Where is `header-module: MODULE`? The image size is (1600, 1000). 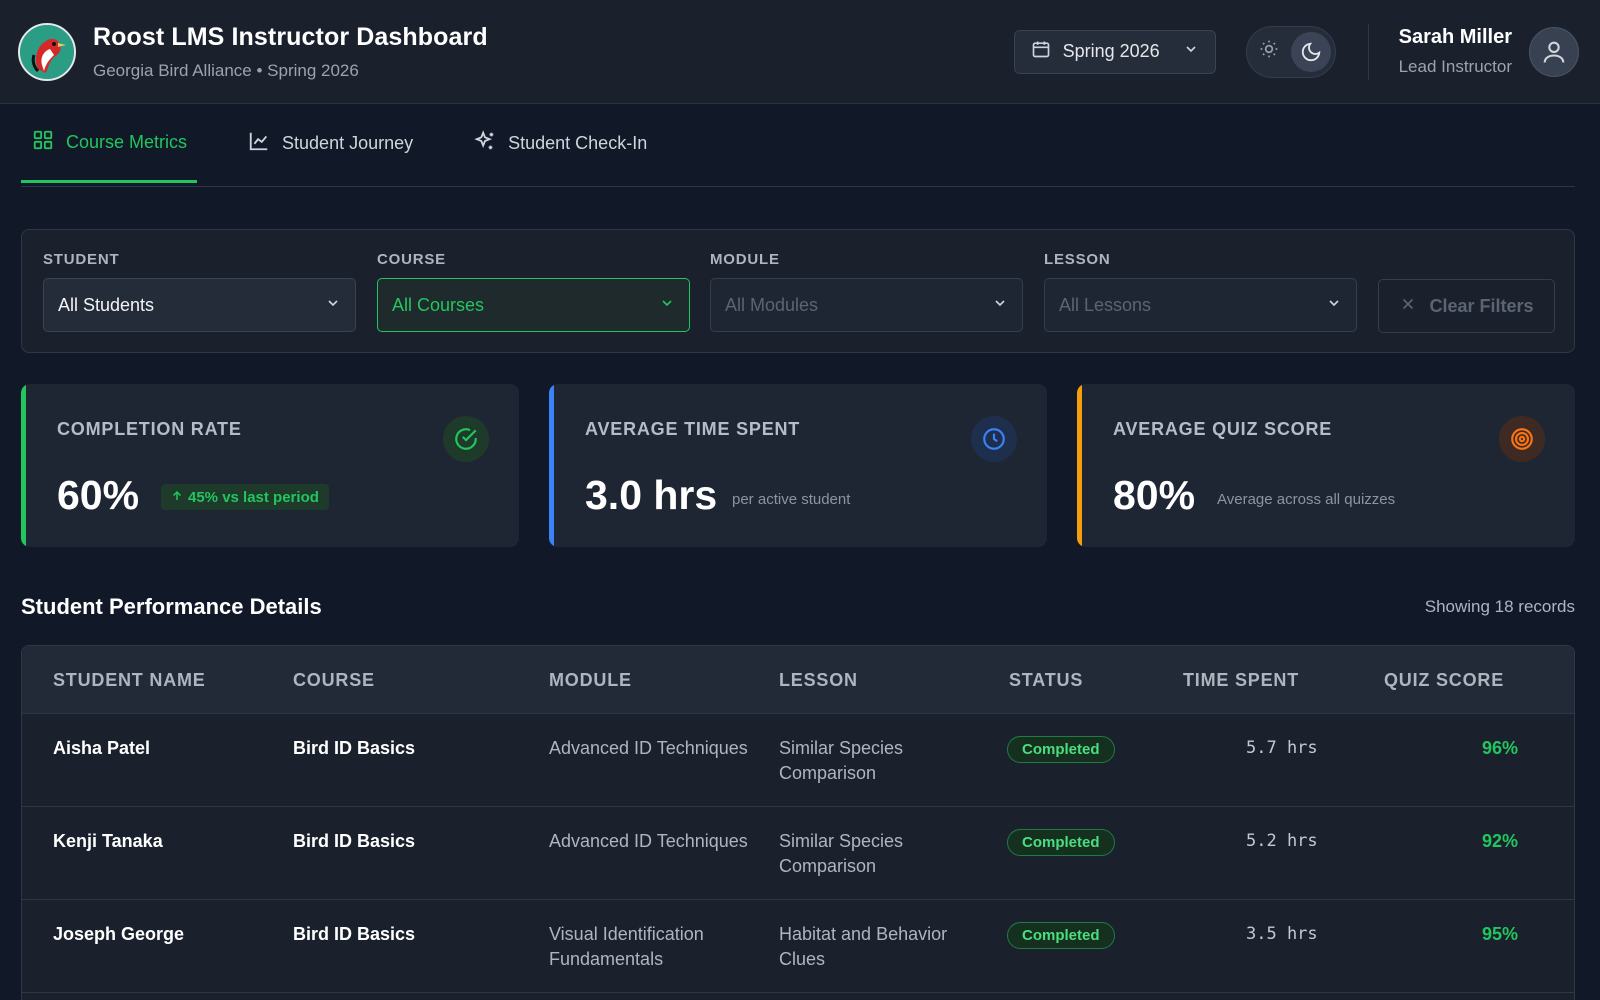
header-module: MODULE is located at coordinates (590, 680).